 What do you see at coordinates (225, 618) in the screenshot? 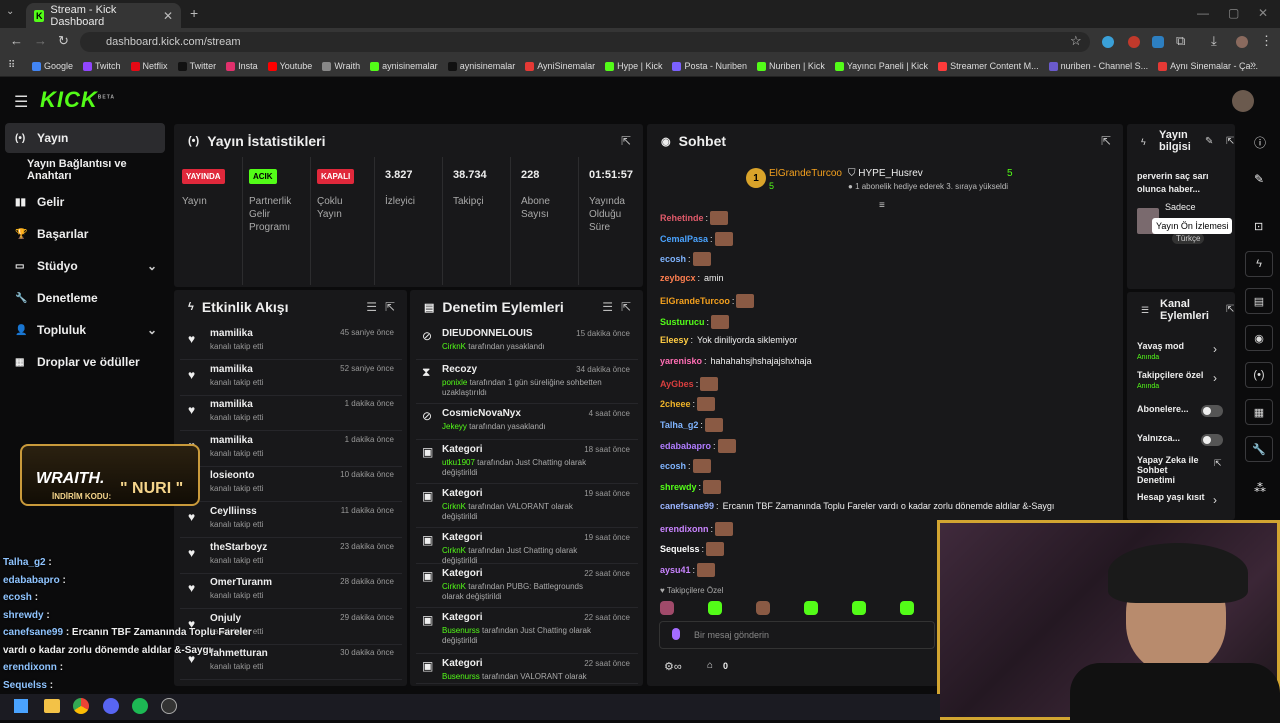
I see `activity-user: Onjuly` at bounding box center [225, 618].